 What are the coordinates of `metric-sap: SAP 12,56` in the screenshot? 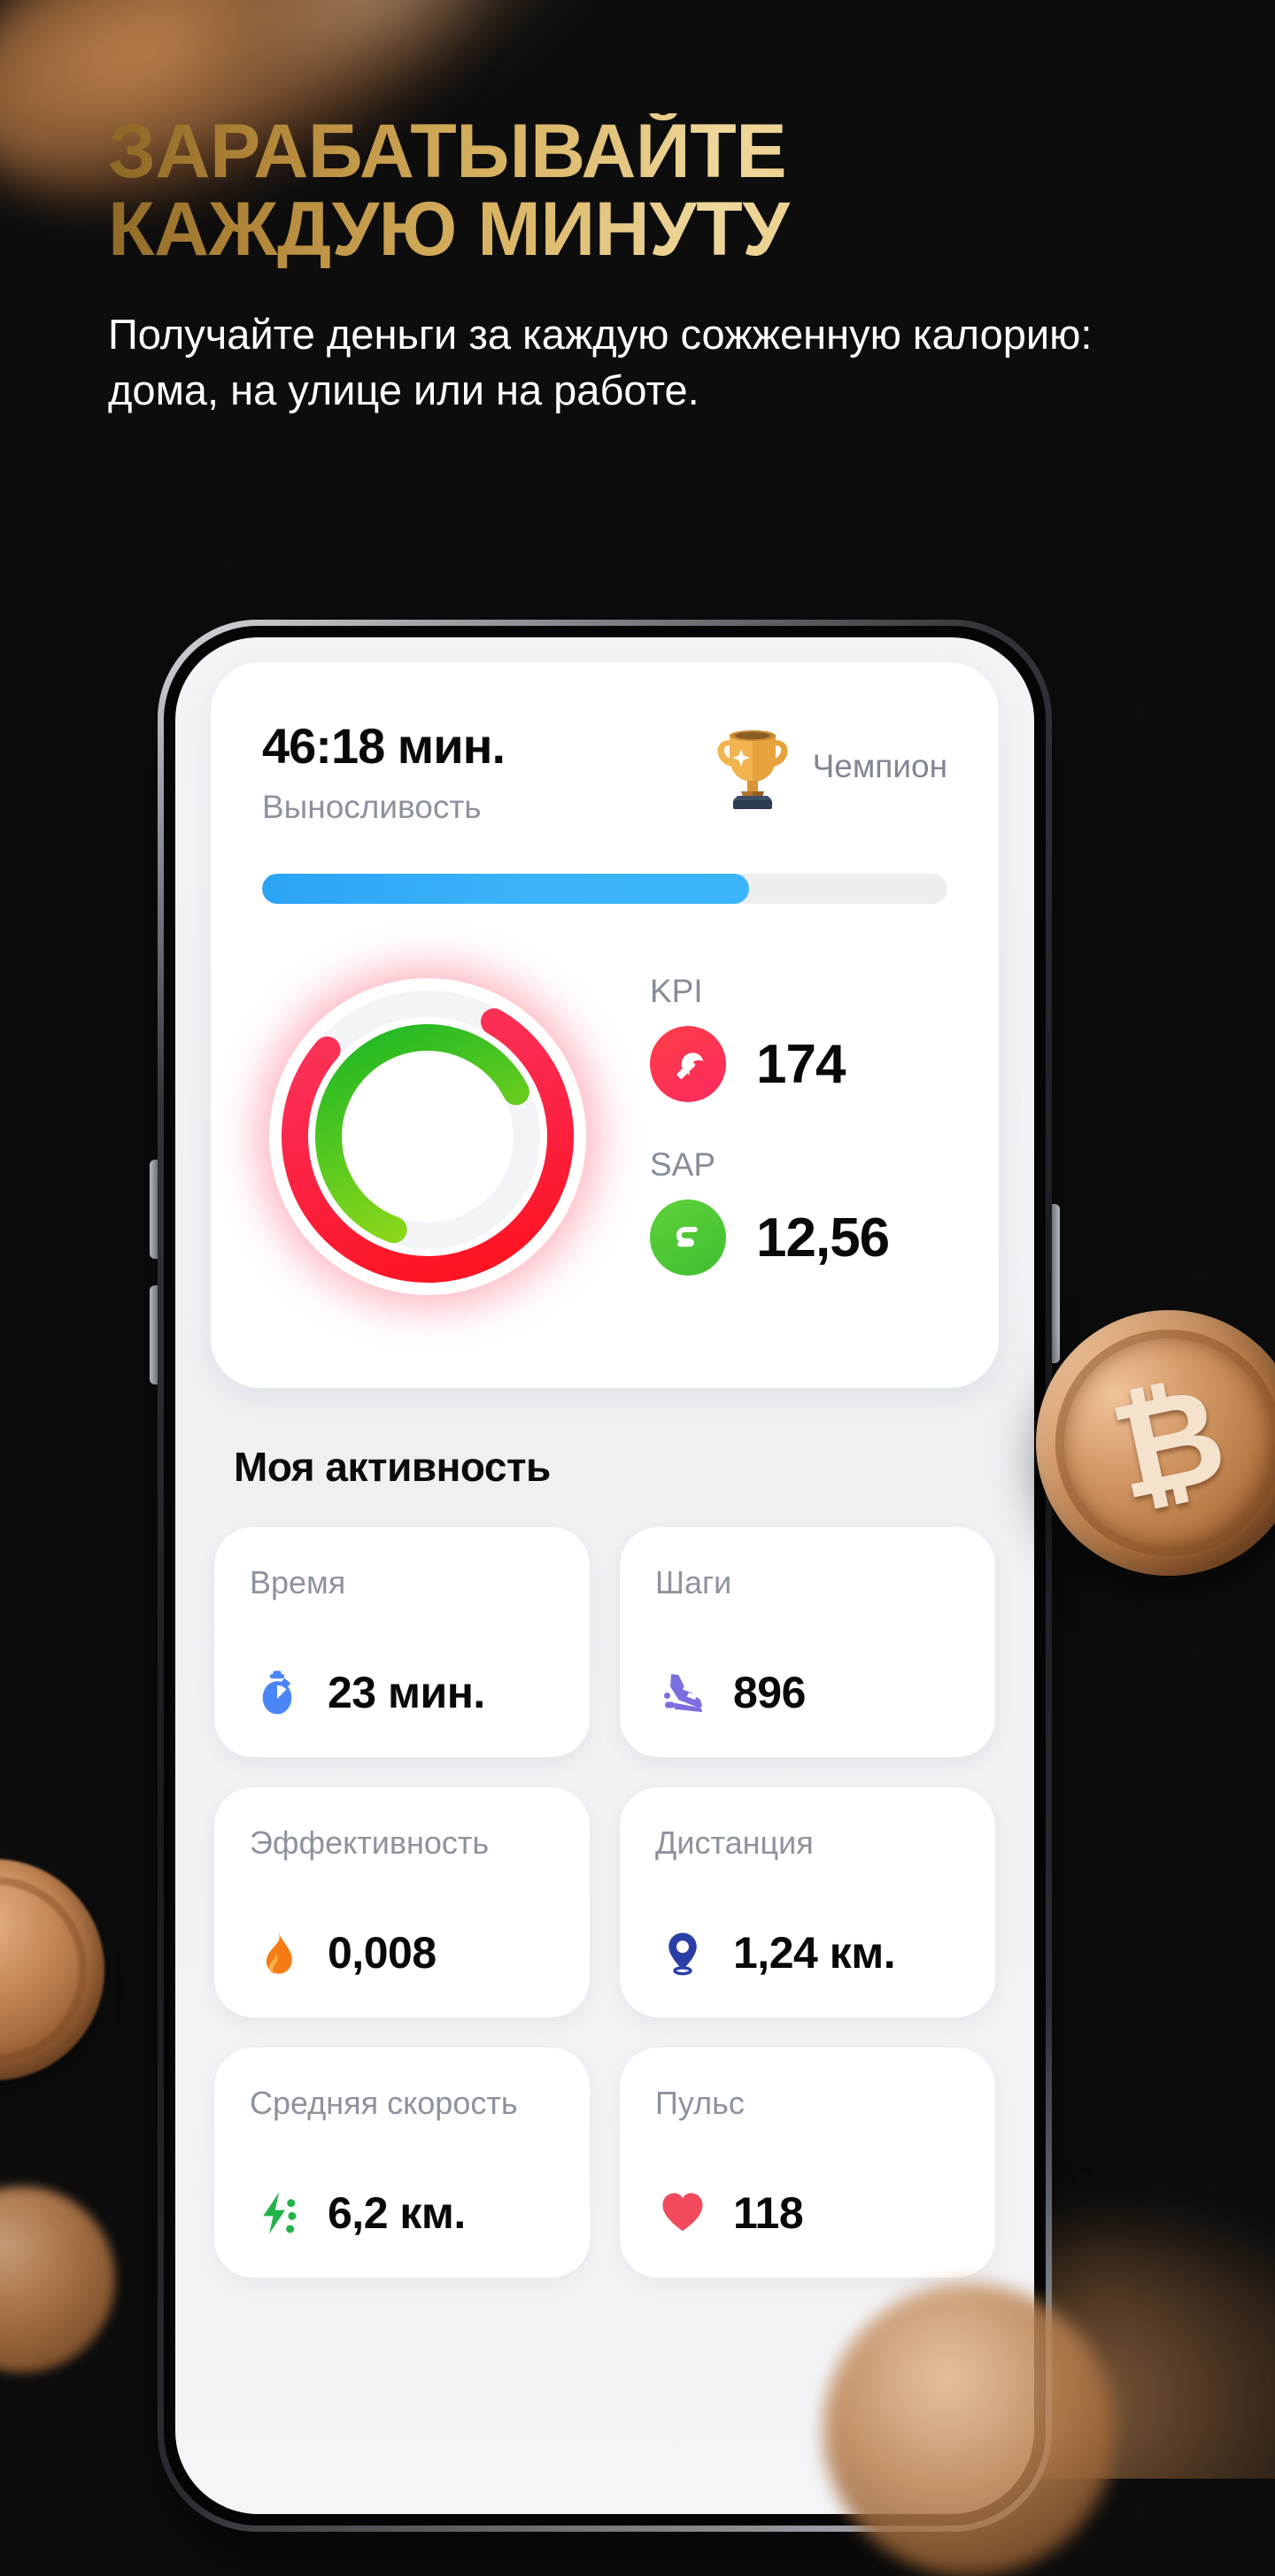 It's located at (798, 1211).